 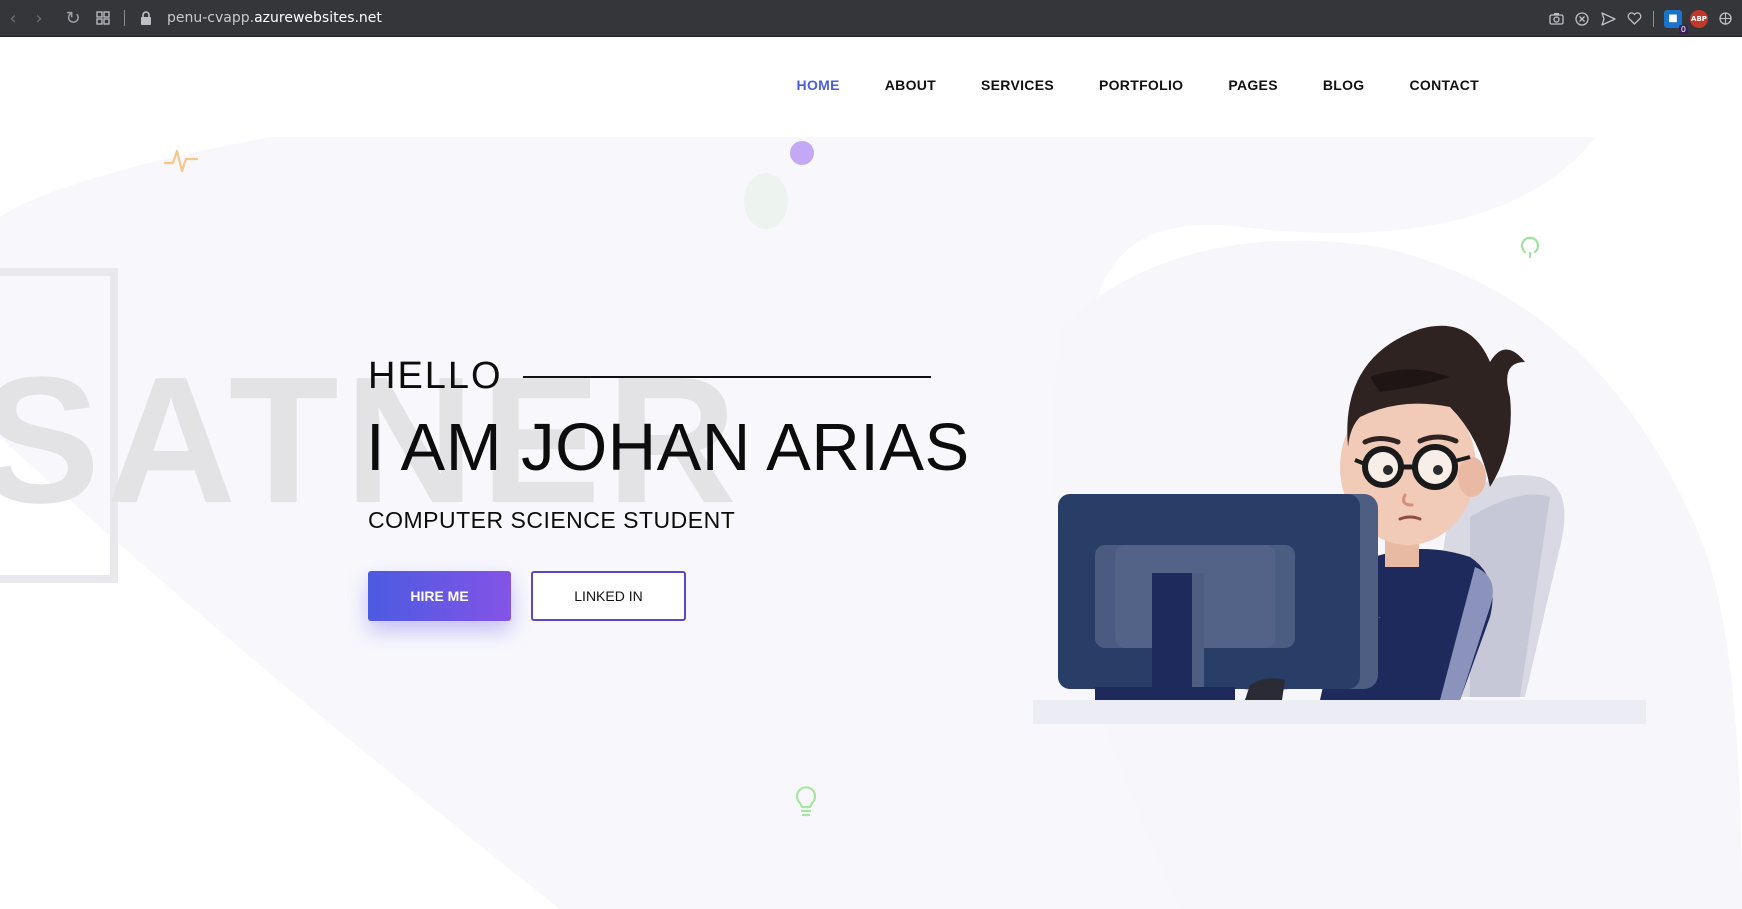 I want to click on nav-item-pages: PAGES, so click(x=1252, y=85).